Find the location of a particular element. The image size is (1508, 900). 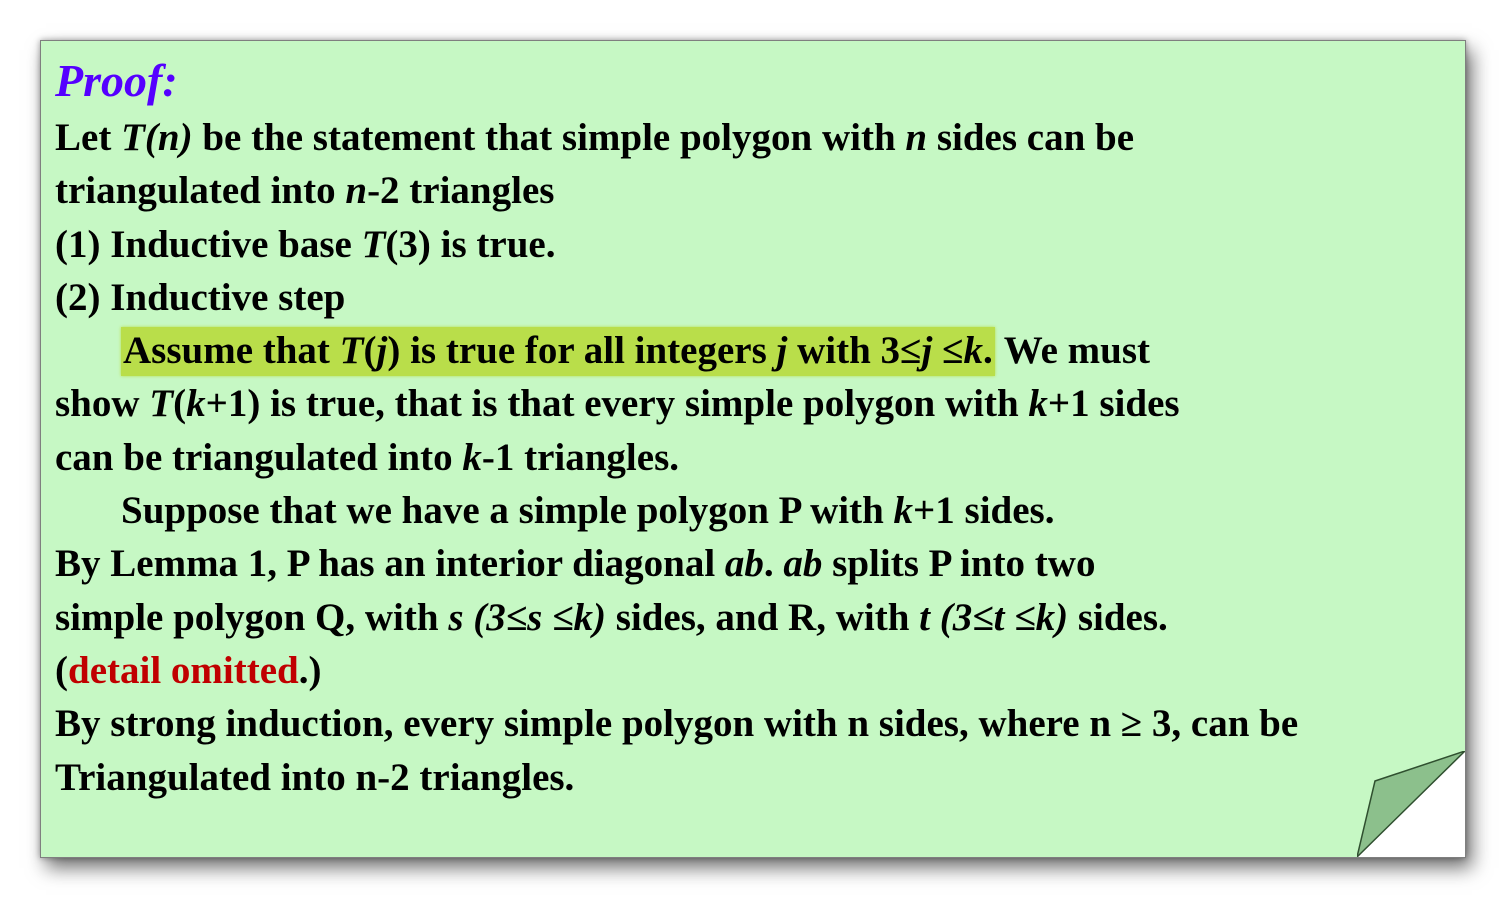

detail-omitted-line: (detail omitted.) is located at coordinates (188, 670).